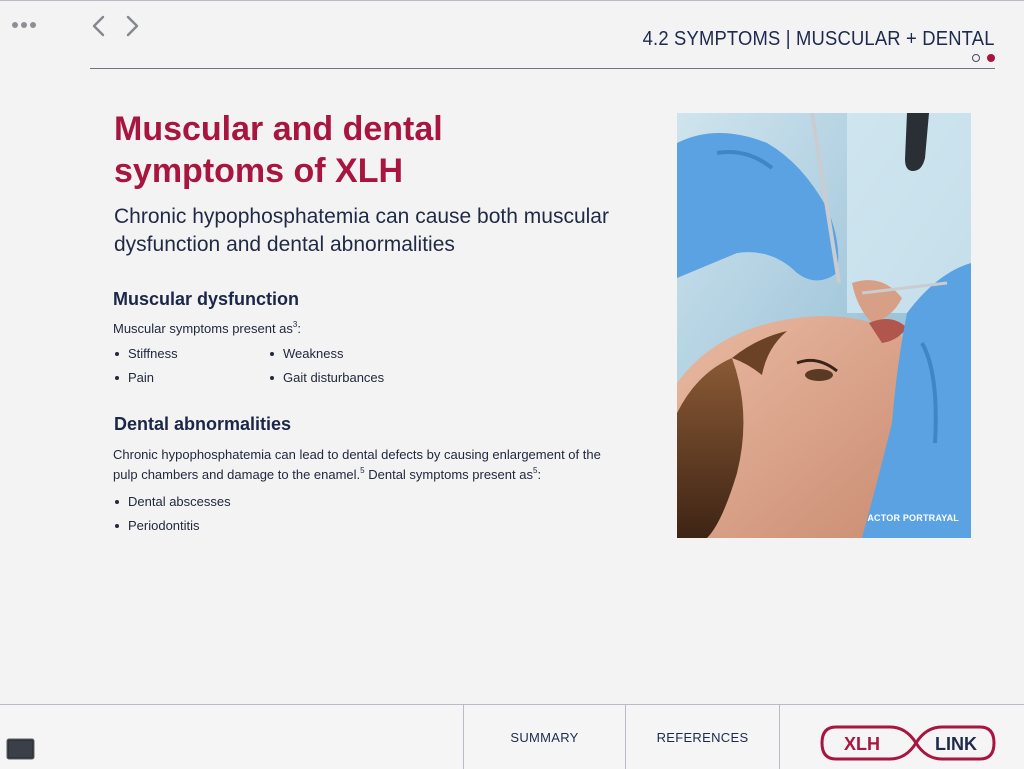 The height and width of the screenshot is (769, 1024). I want to click on chevron-left-icon, so click(99, 26).